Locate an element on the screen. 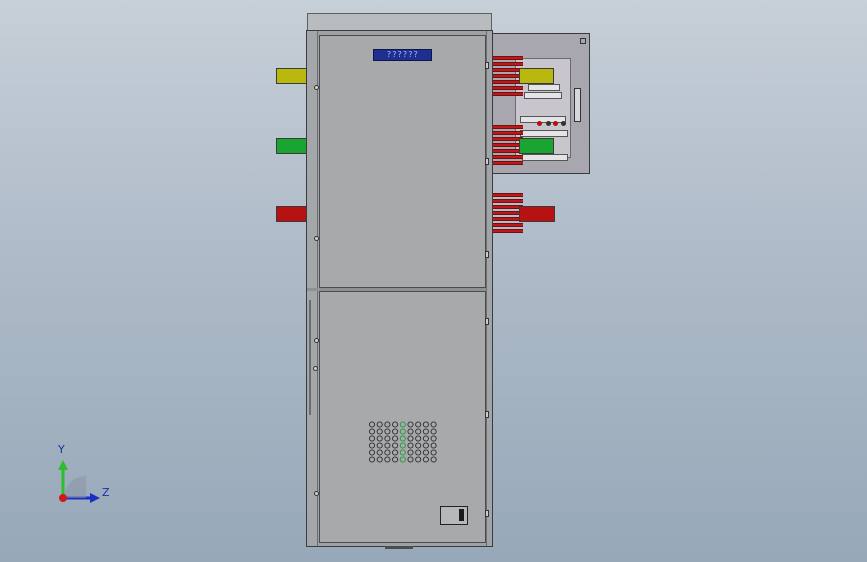 The height and width of the screenshot is (562, 867). busbar-phase-l1-left is located at coordinates (291, 76).